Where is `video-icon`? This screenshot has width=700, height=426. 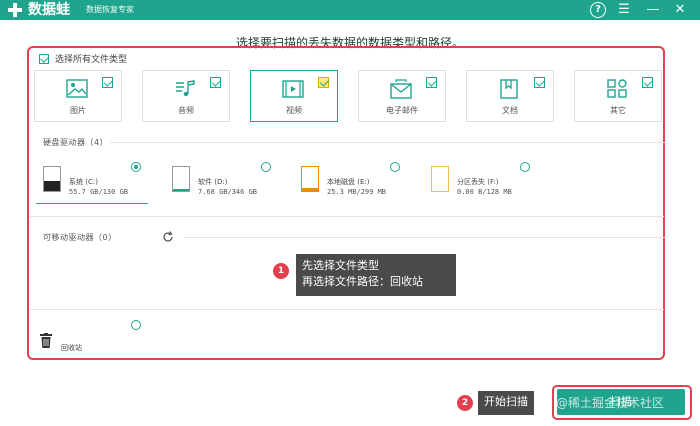
video-icon is located at coordinates (293, 89).